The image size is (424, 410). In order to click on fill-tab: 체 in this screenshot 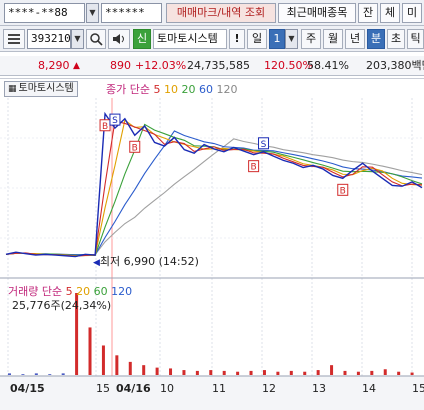, I will do `click(390, 13)`.